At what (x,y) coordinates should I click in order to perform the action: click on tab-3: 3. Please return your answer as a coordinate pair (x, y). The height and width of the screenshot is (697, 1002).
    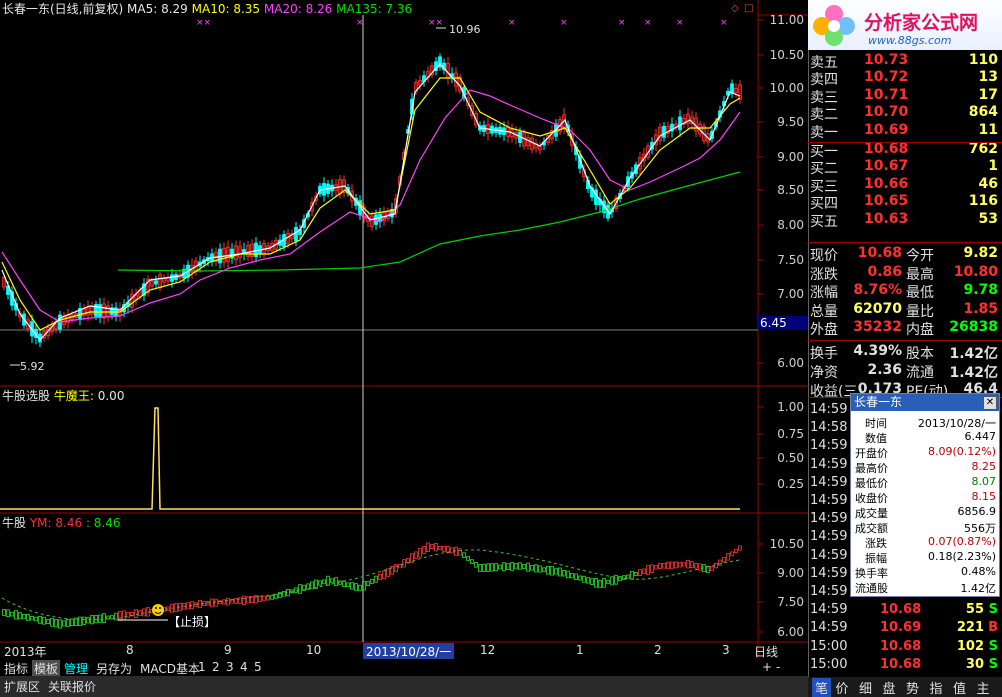
    Looking at the image, I should click on (230, 667).